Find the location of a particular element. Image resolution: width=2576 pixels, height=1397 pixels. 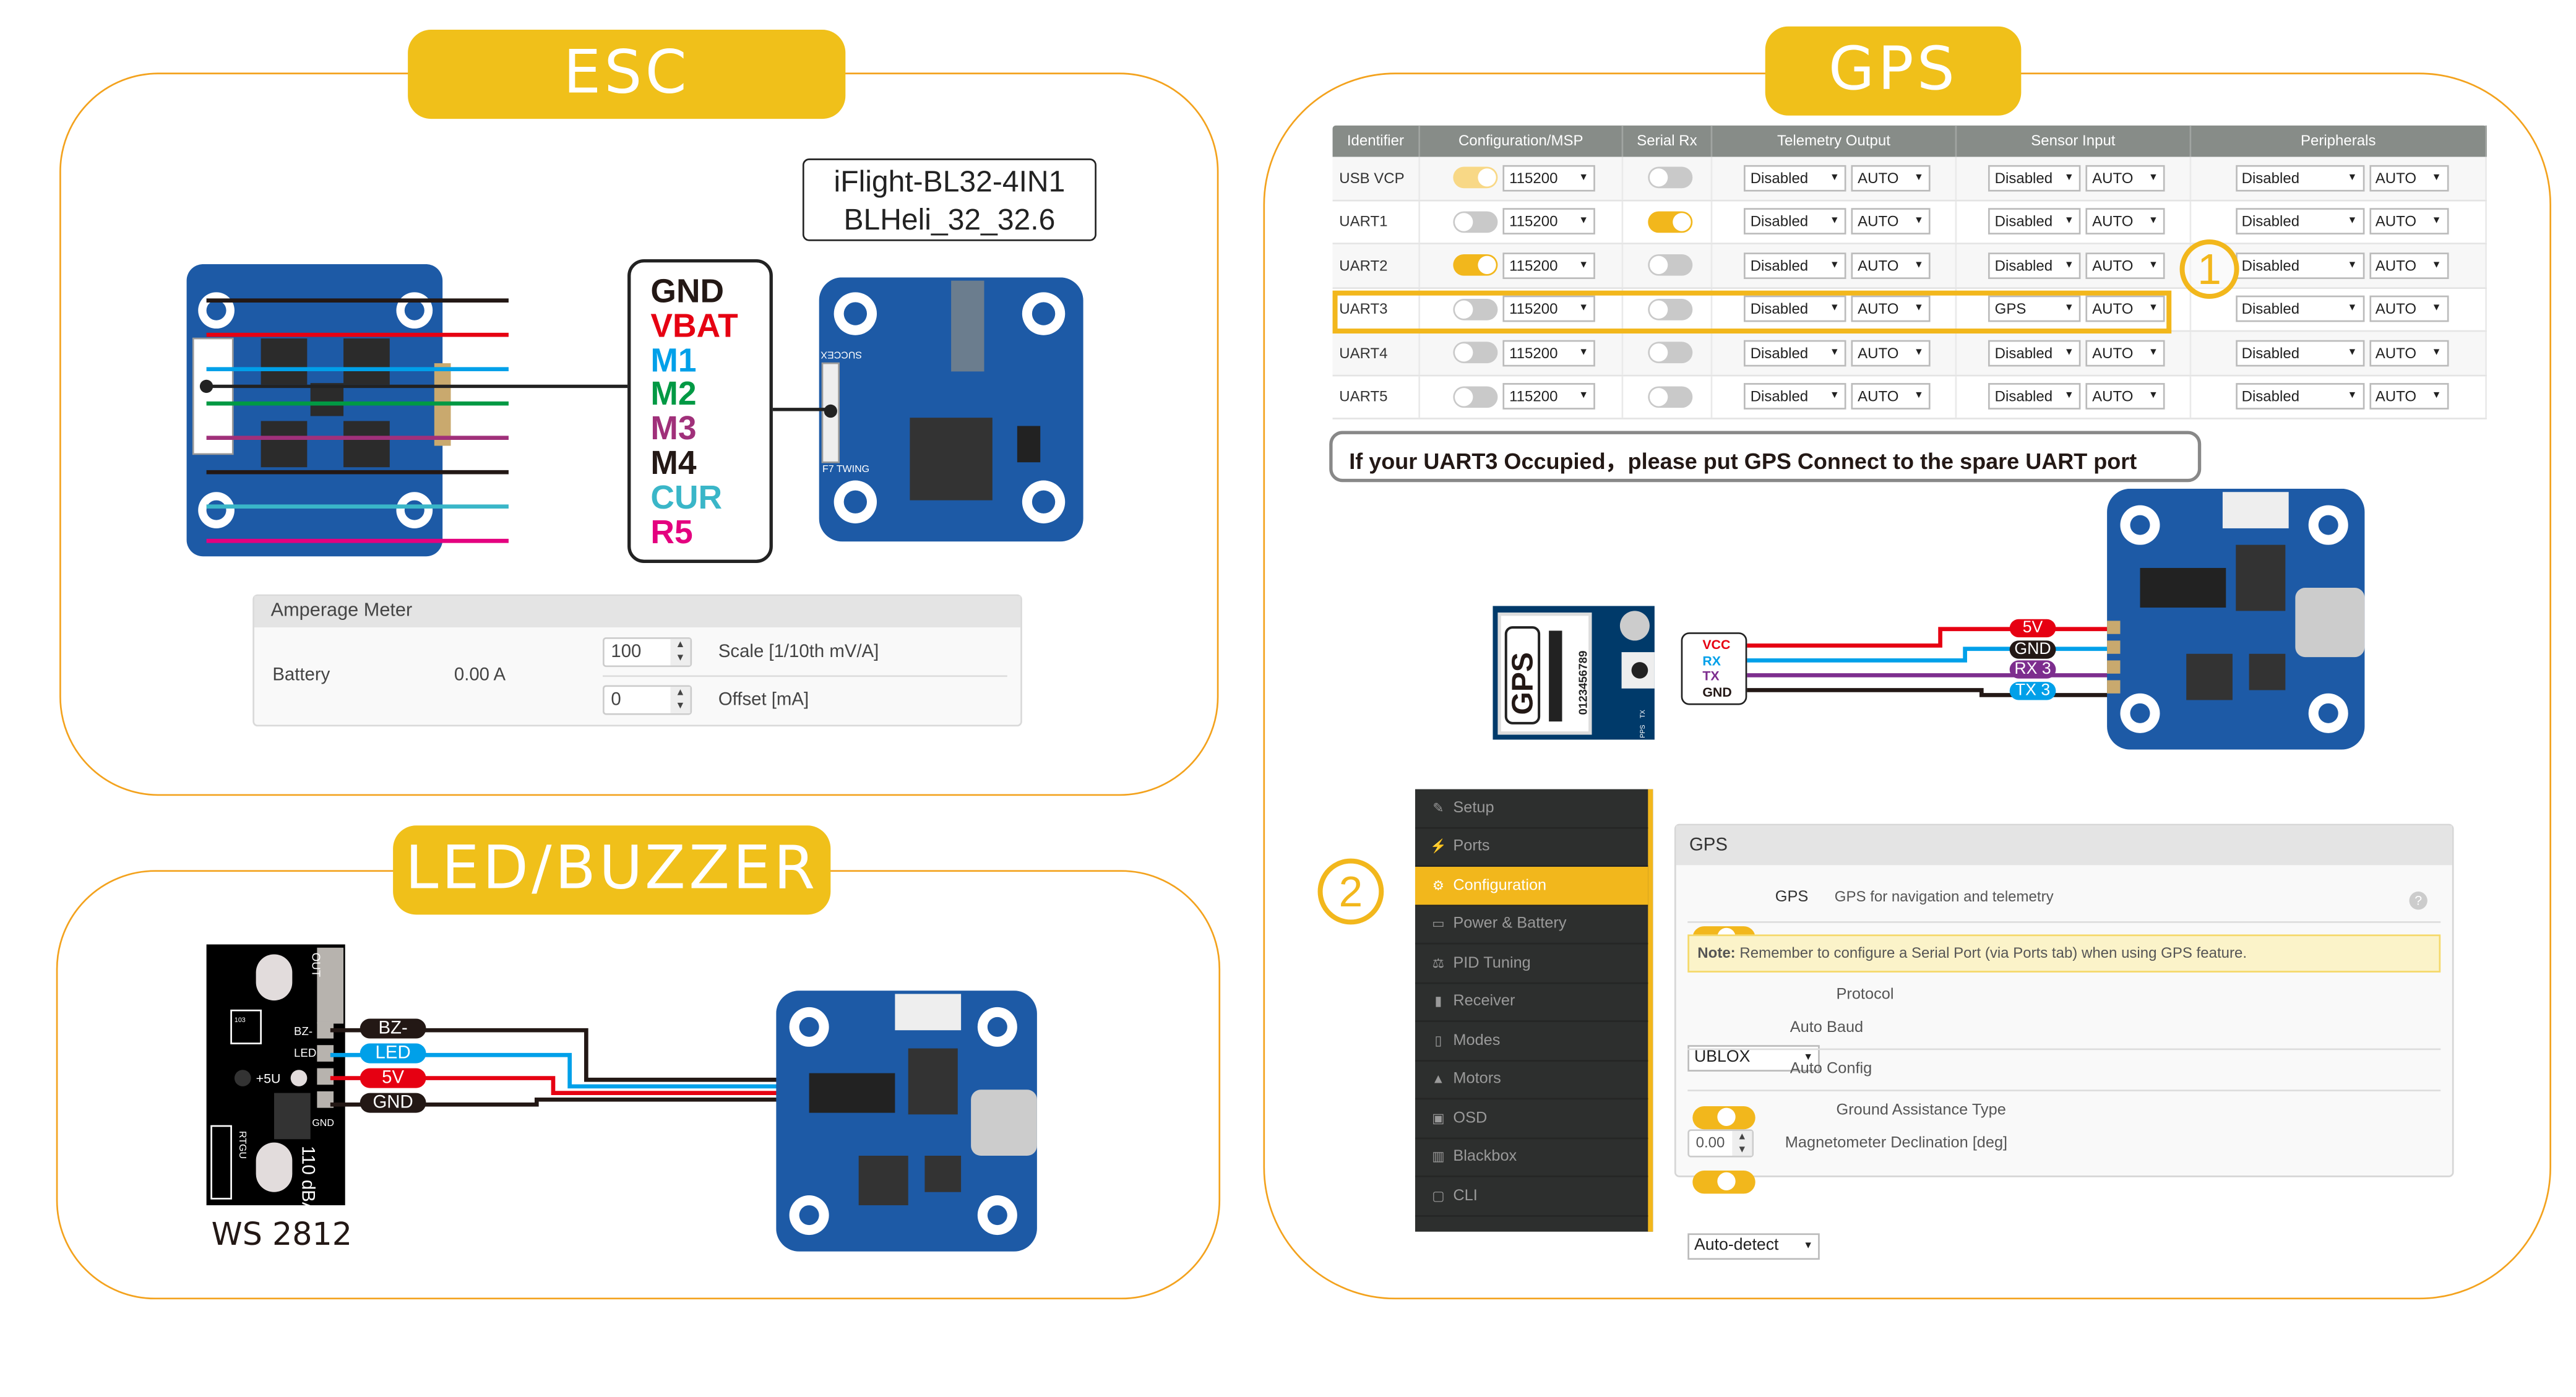

led-wire-label: LED is located at coordinates (393, 1053).